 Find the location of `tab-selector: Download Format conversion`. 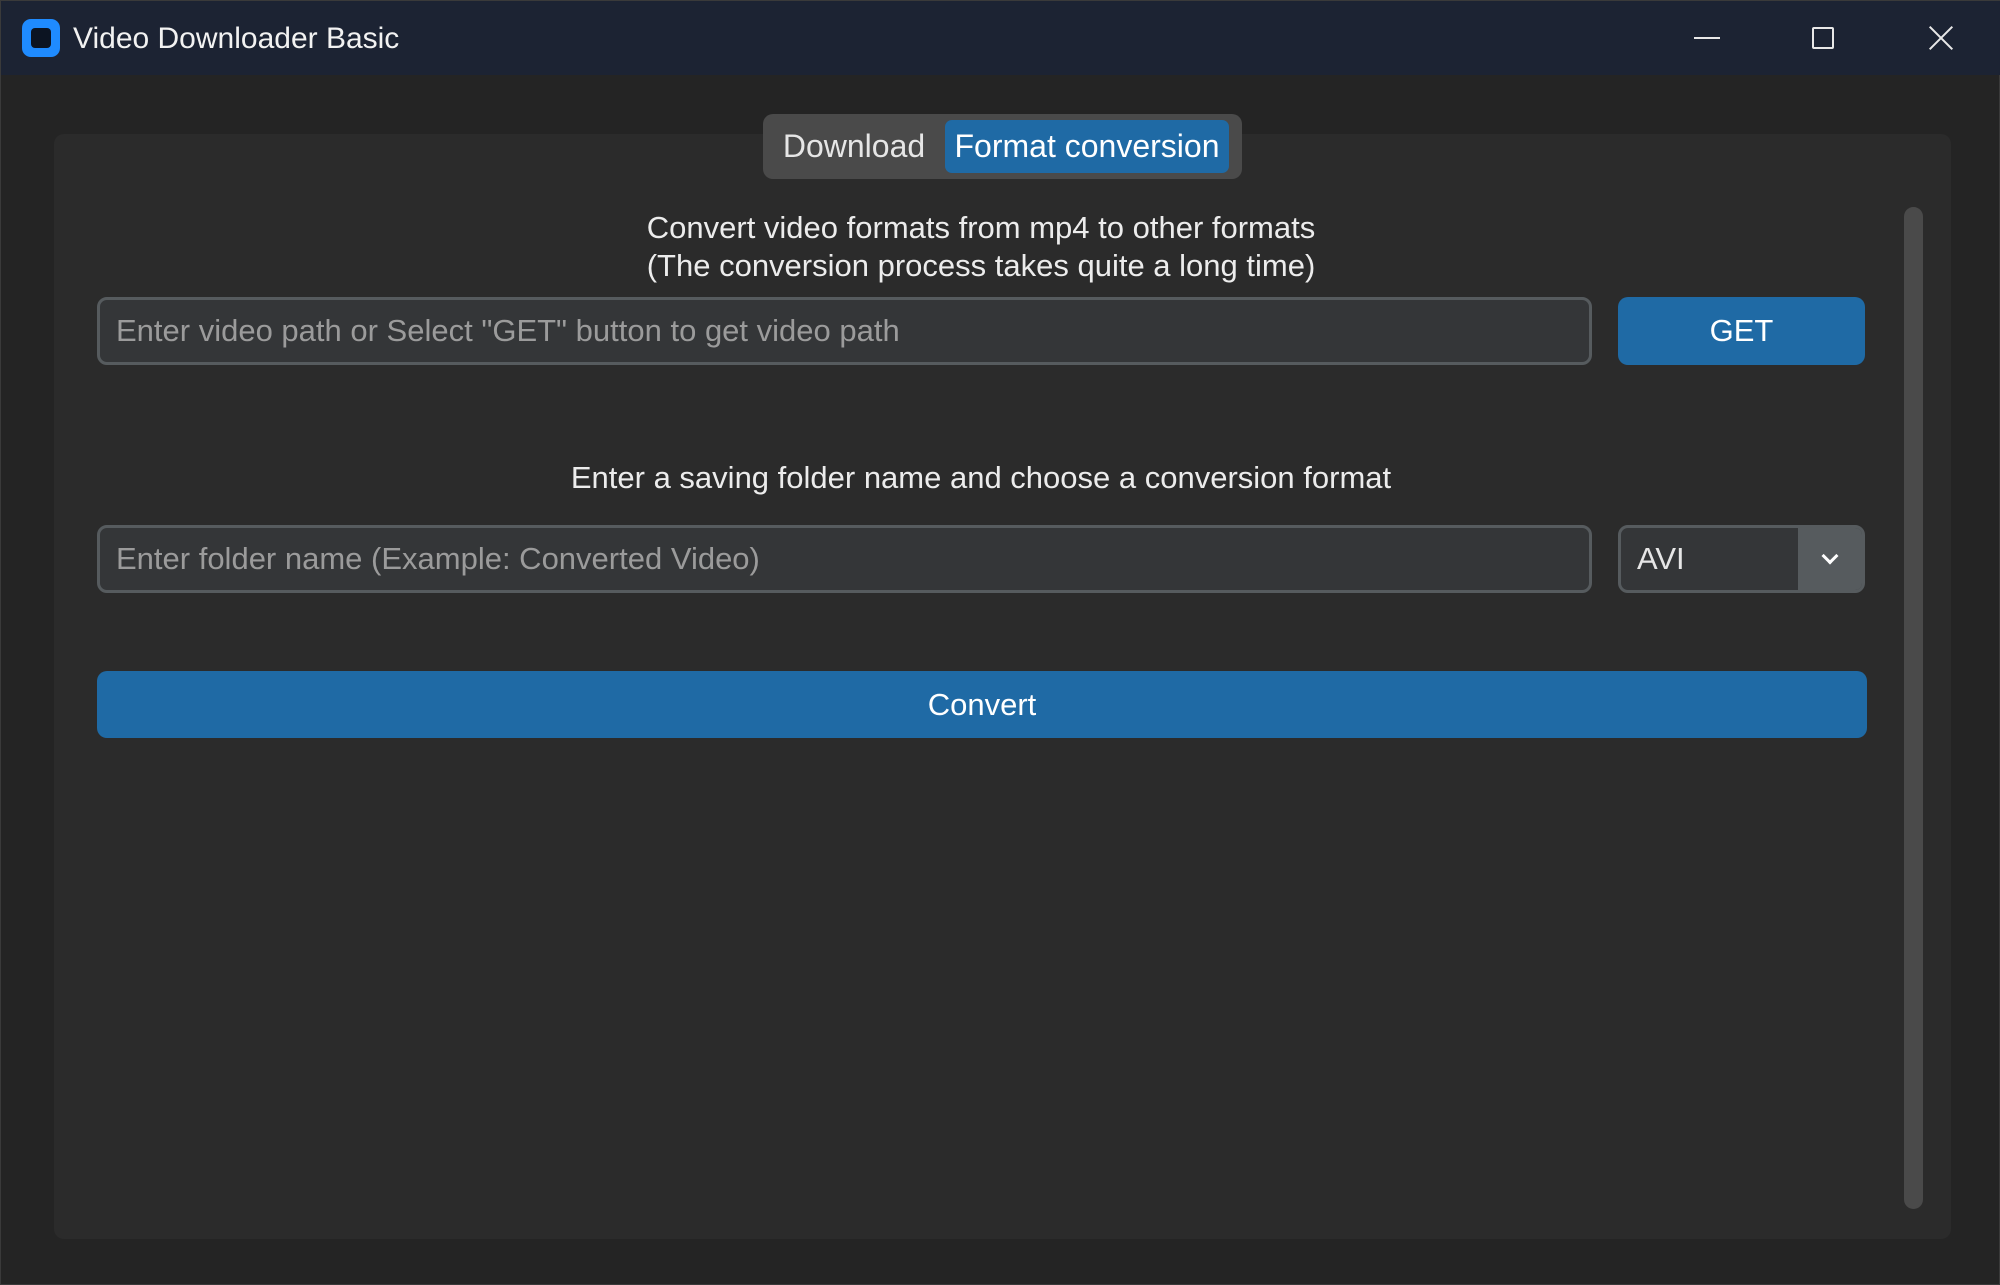

tab-selector: Download Format conversion is located at coordinates (1002, 146).